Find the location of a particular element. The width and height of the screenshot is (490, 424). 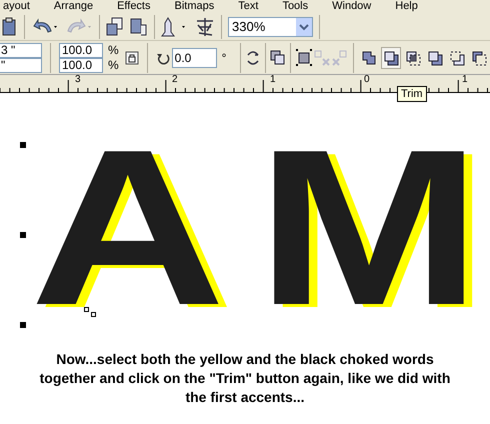

menu-item: Help is located at coordinates (406, 6).